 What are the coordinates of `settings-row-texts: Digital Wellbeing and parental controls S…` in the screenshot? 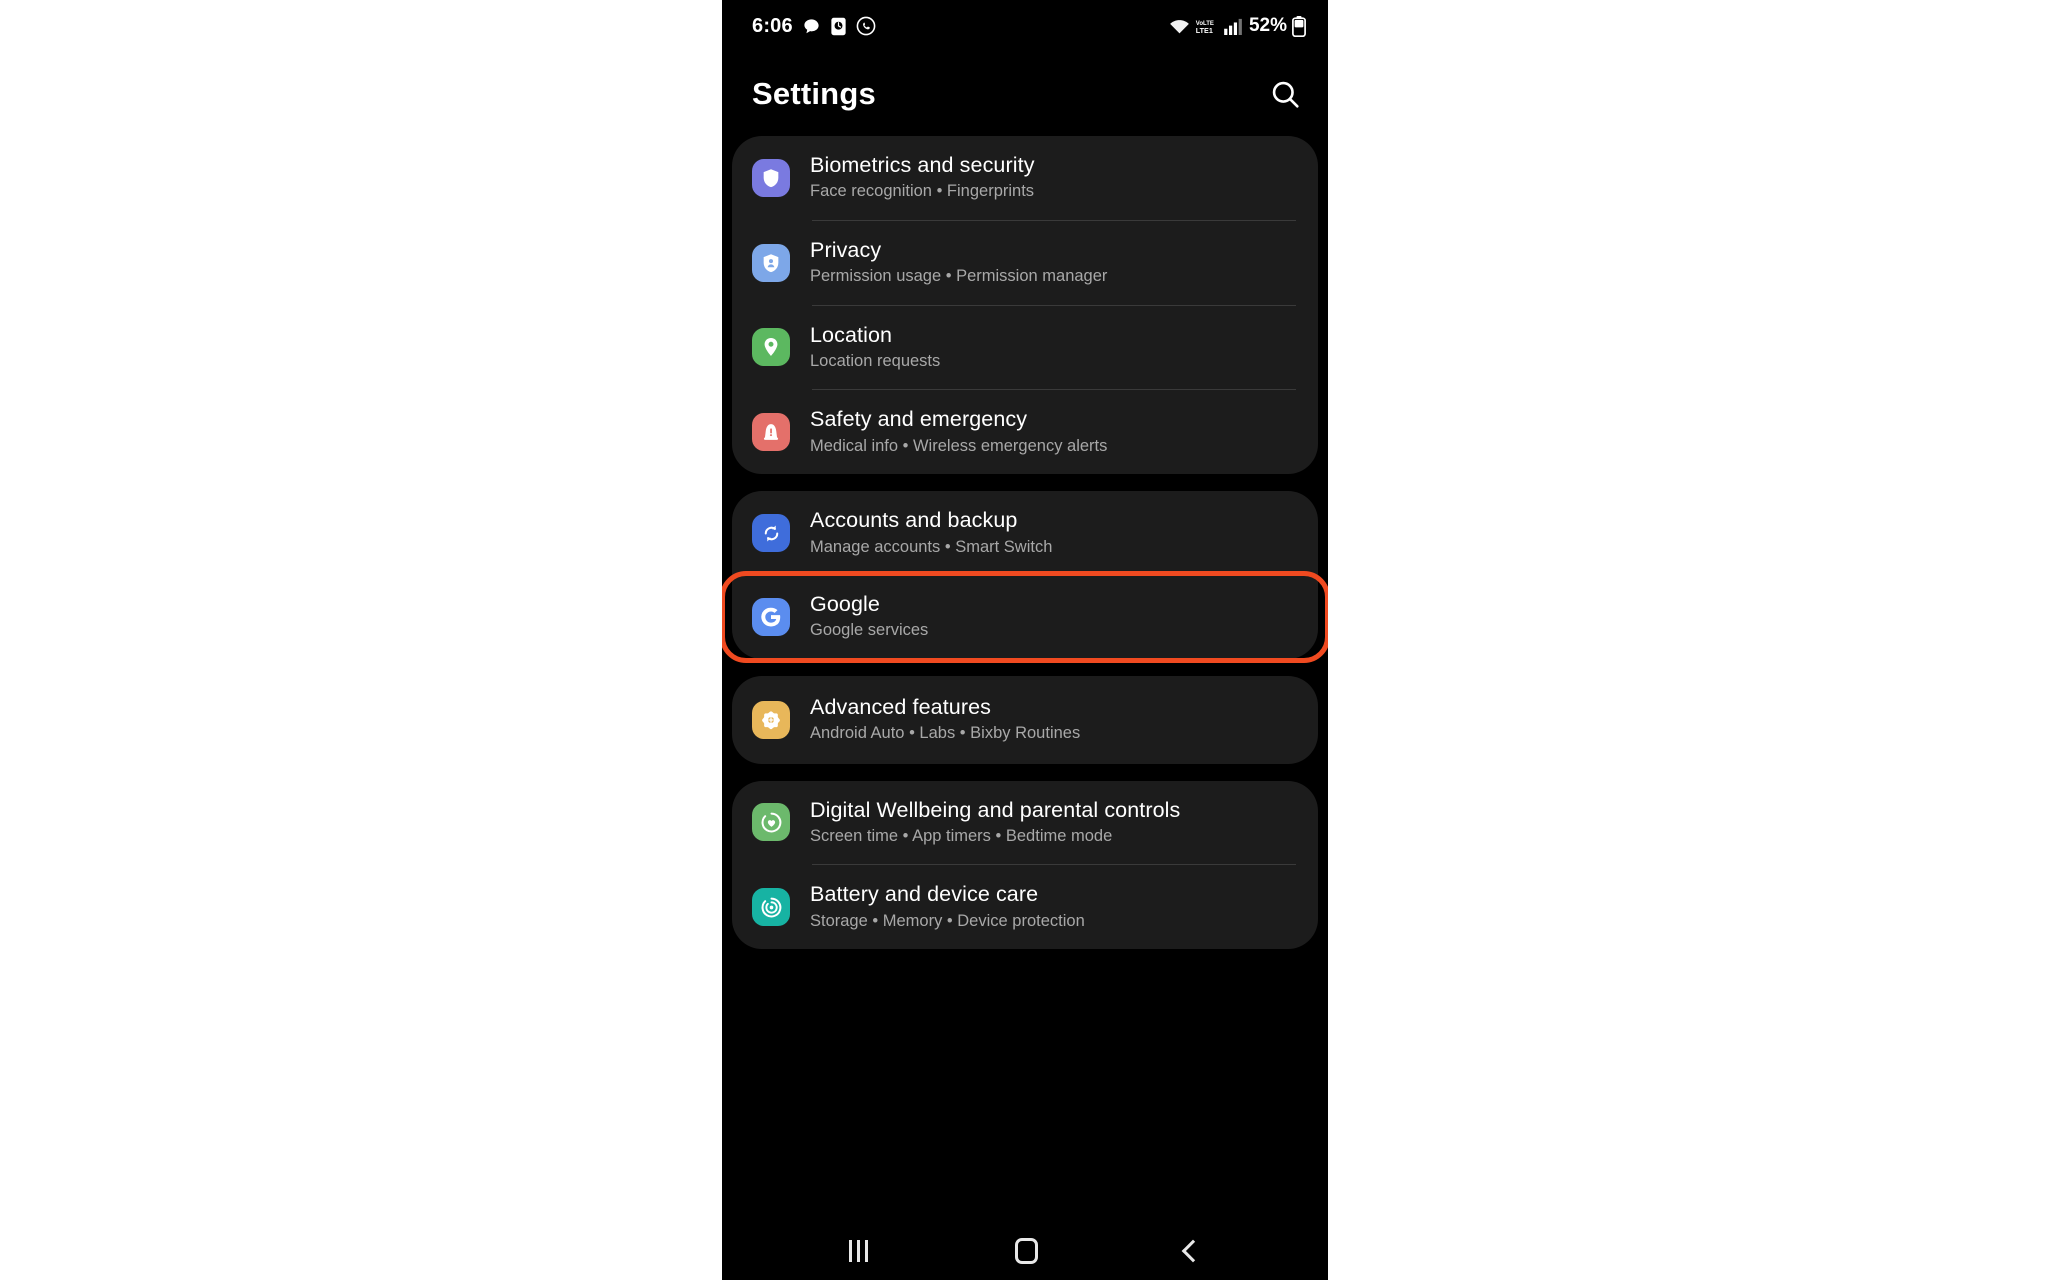 It's located at (995, 823).